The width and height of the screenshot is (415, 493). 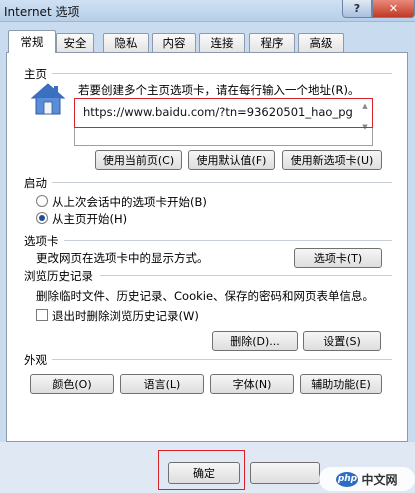 What do you see at coordinates (332, 160) in the screenshot?
I see `use-new-tab-button: 使用新选项卡(U)` at bounding box center [332, 160].